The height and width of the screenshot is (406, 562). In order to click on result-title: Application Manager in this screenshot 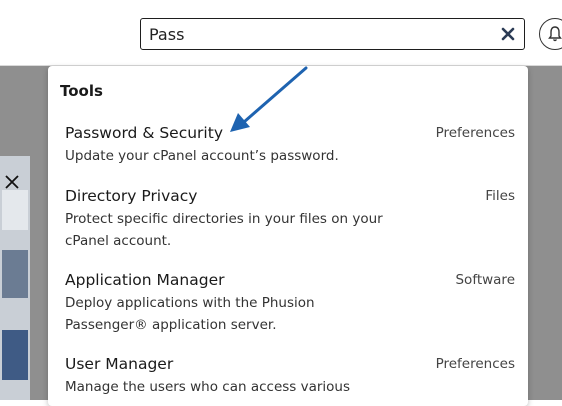, I will do `click(145, 280)`.